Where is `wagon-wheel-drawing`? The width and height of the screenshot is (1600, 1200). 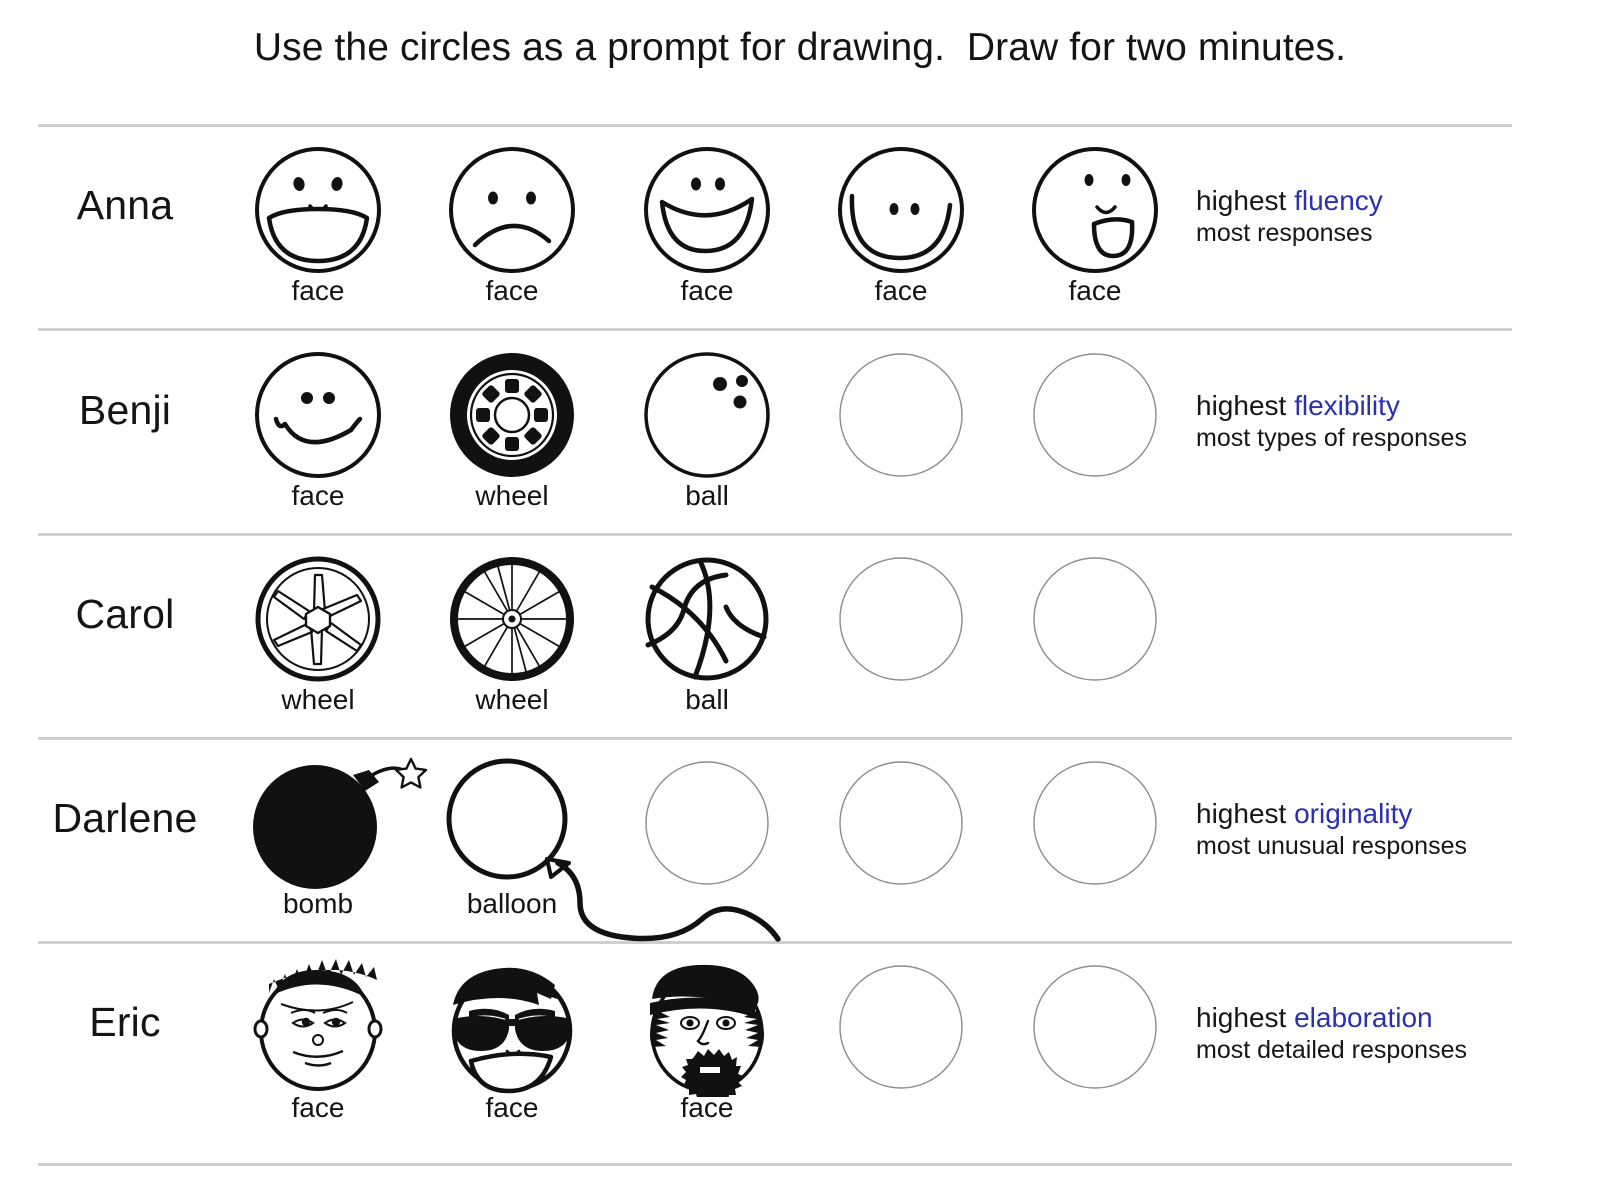
wagon-wheel-drawing is located at coordinates (318, 619).